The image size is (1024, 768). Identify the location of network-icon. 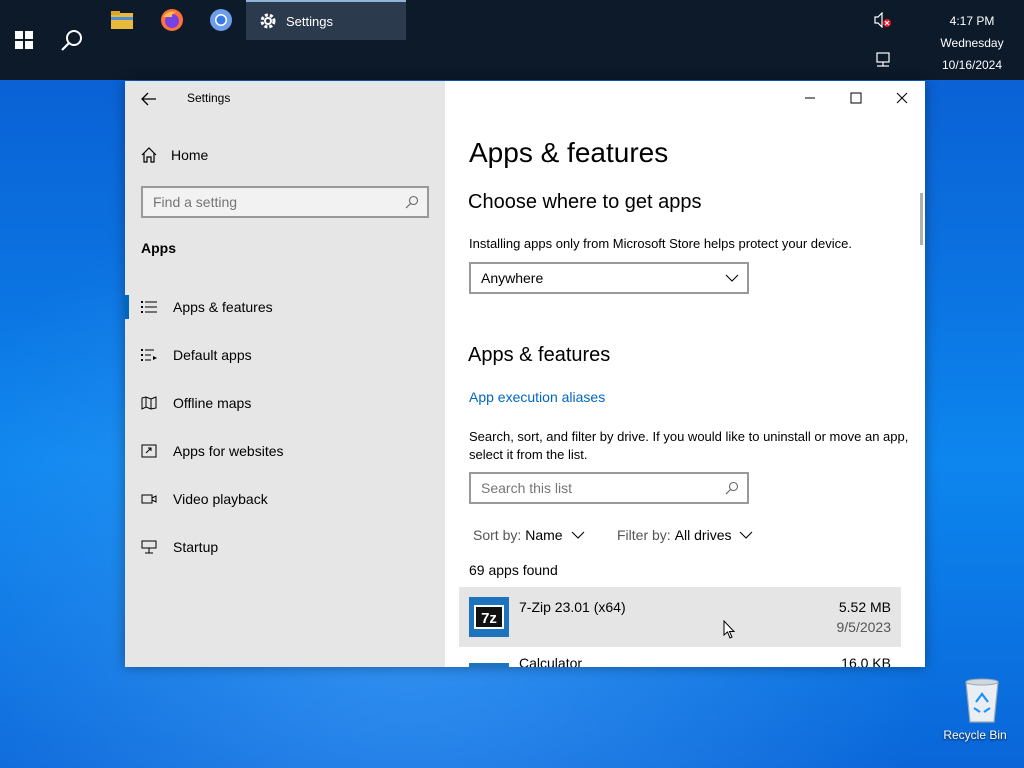
(883, 59).